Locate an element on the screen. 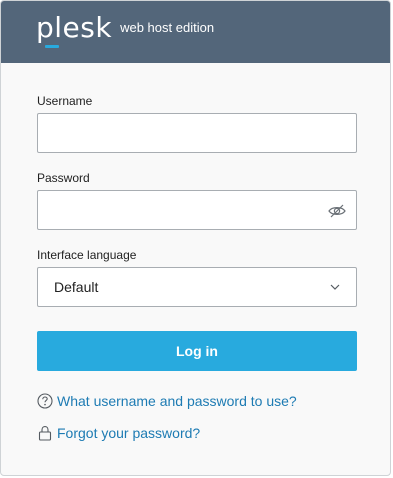  help-link-row: What username and password to use? is located at coordinates (167, 401).